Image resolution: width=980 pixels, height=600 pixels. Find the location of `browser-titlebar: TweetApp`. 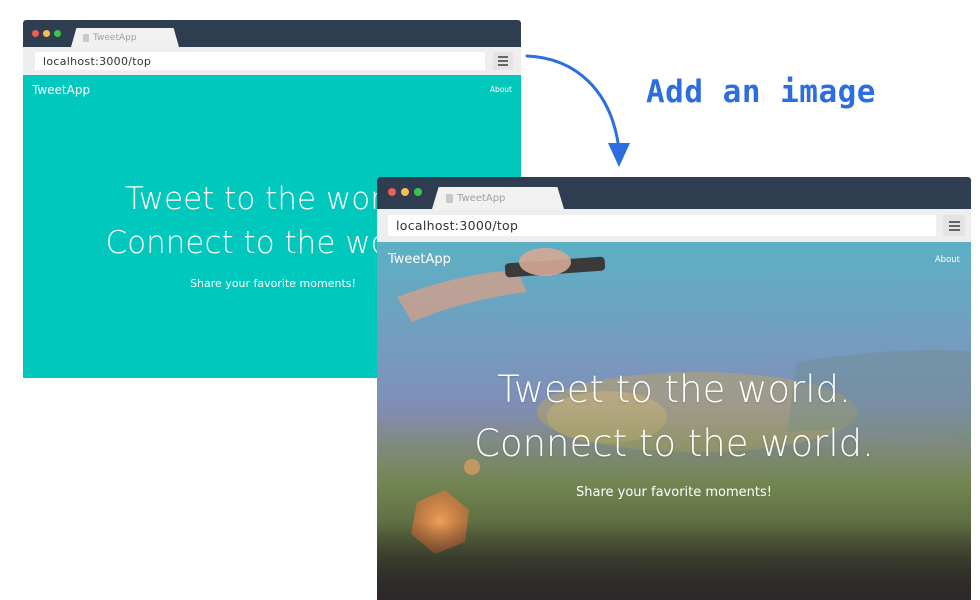

browser-titlebar: TweetApp is located at coordinates (674, 193).